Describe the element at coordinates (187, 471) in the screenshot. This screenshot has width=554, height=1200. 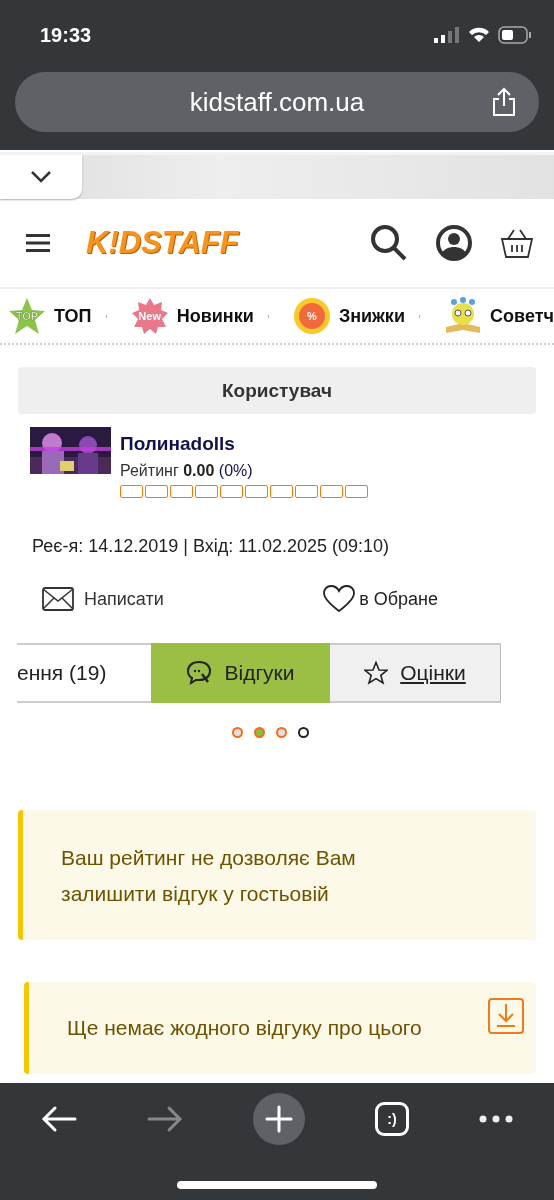
I see `rating-text: Рейтинг 0.00 (0%)` at that location.